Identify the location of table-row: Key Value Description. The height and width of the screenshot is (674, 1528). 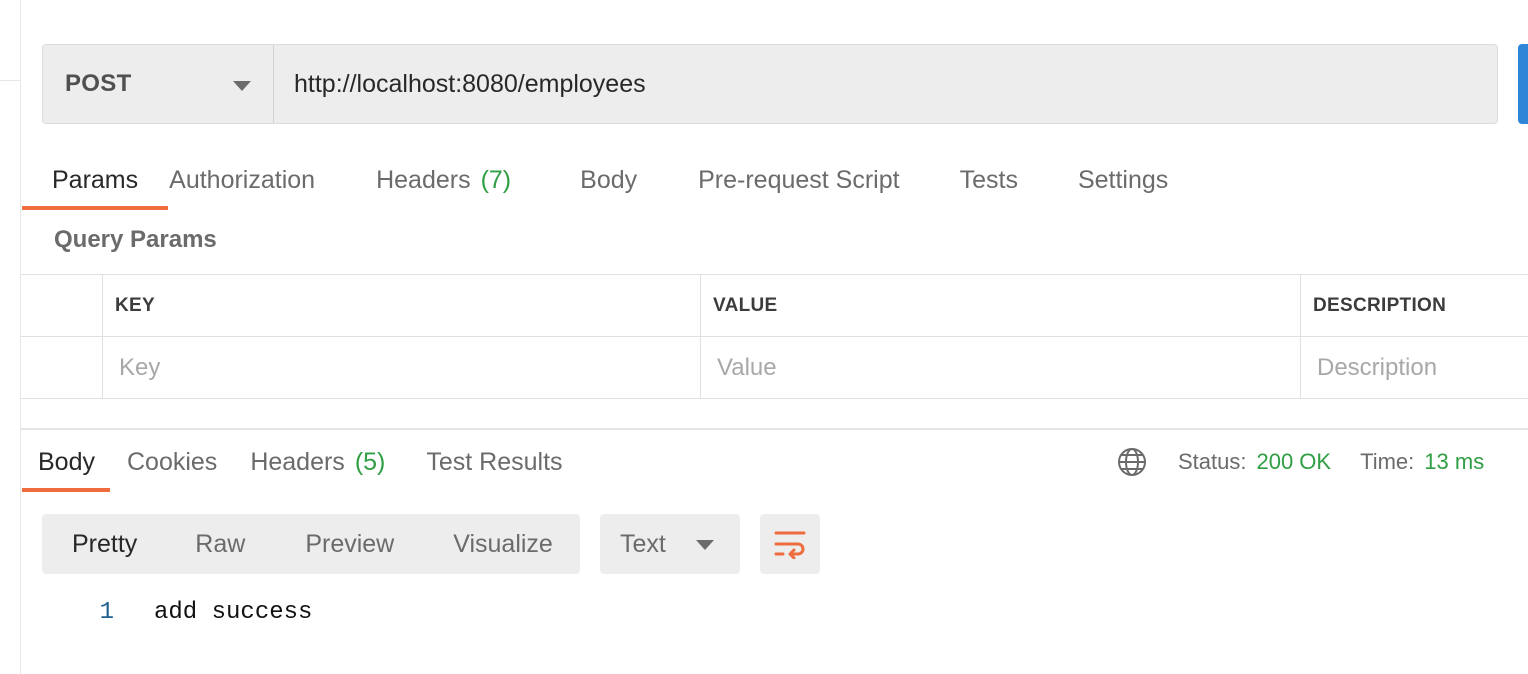
(774, 368).